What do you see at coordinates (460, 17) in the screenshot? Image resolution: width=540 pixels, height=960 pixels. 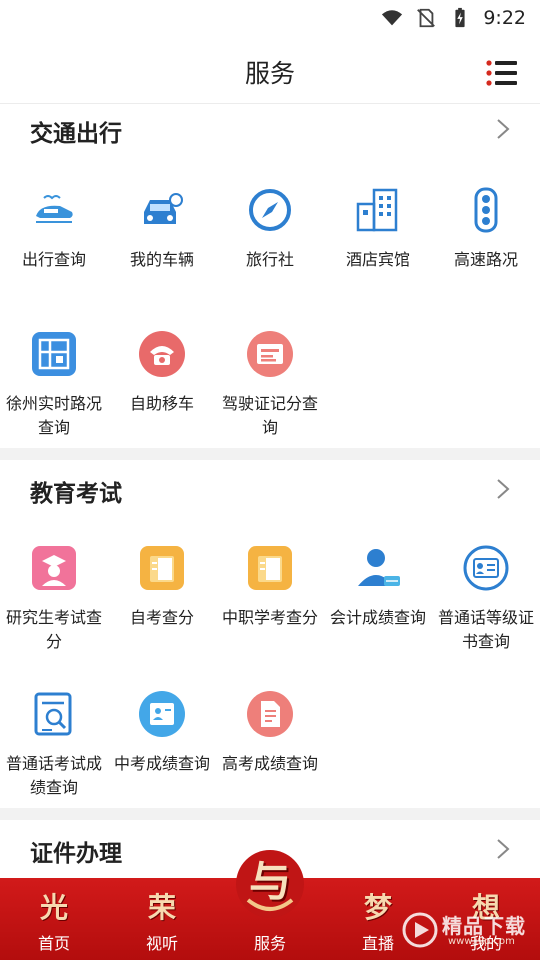 I see `battery-charging-icon` at bounding box center [460, 17].